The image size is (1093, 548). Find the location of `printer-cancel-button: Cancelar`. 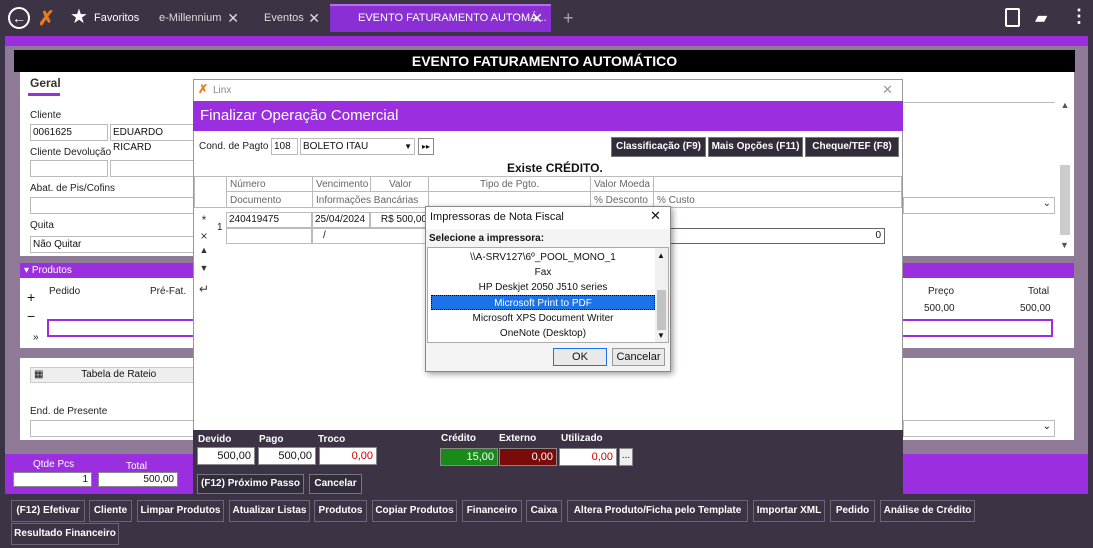

printer-cancel-button: Cancelar is located at coordinates (638, 357).